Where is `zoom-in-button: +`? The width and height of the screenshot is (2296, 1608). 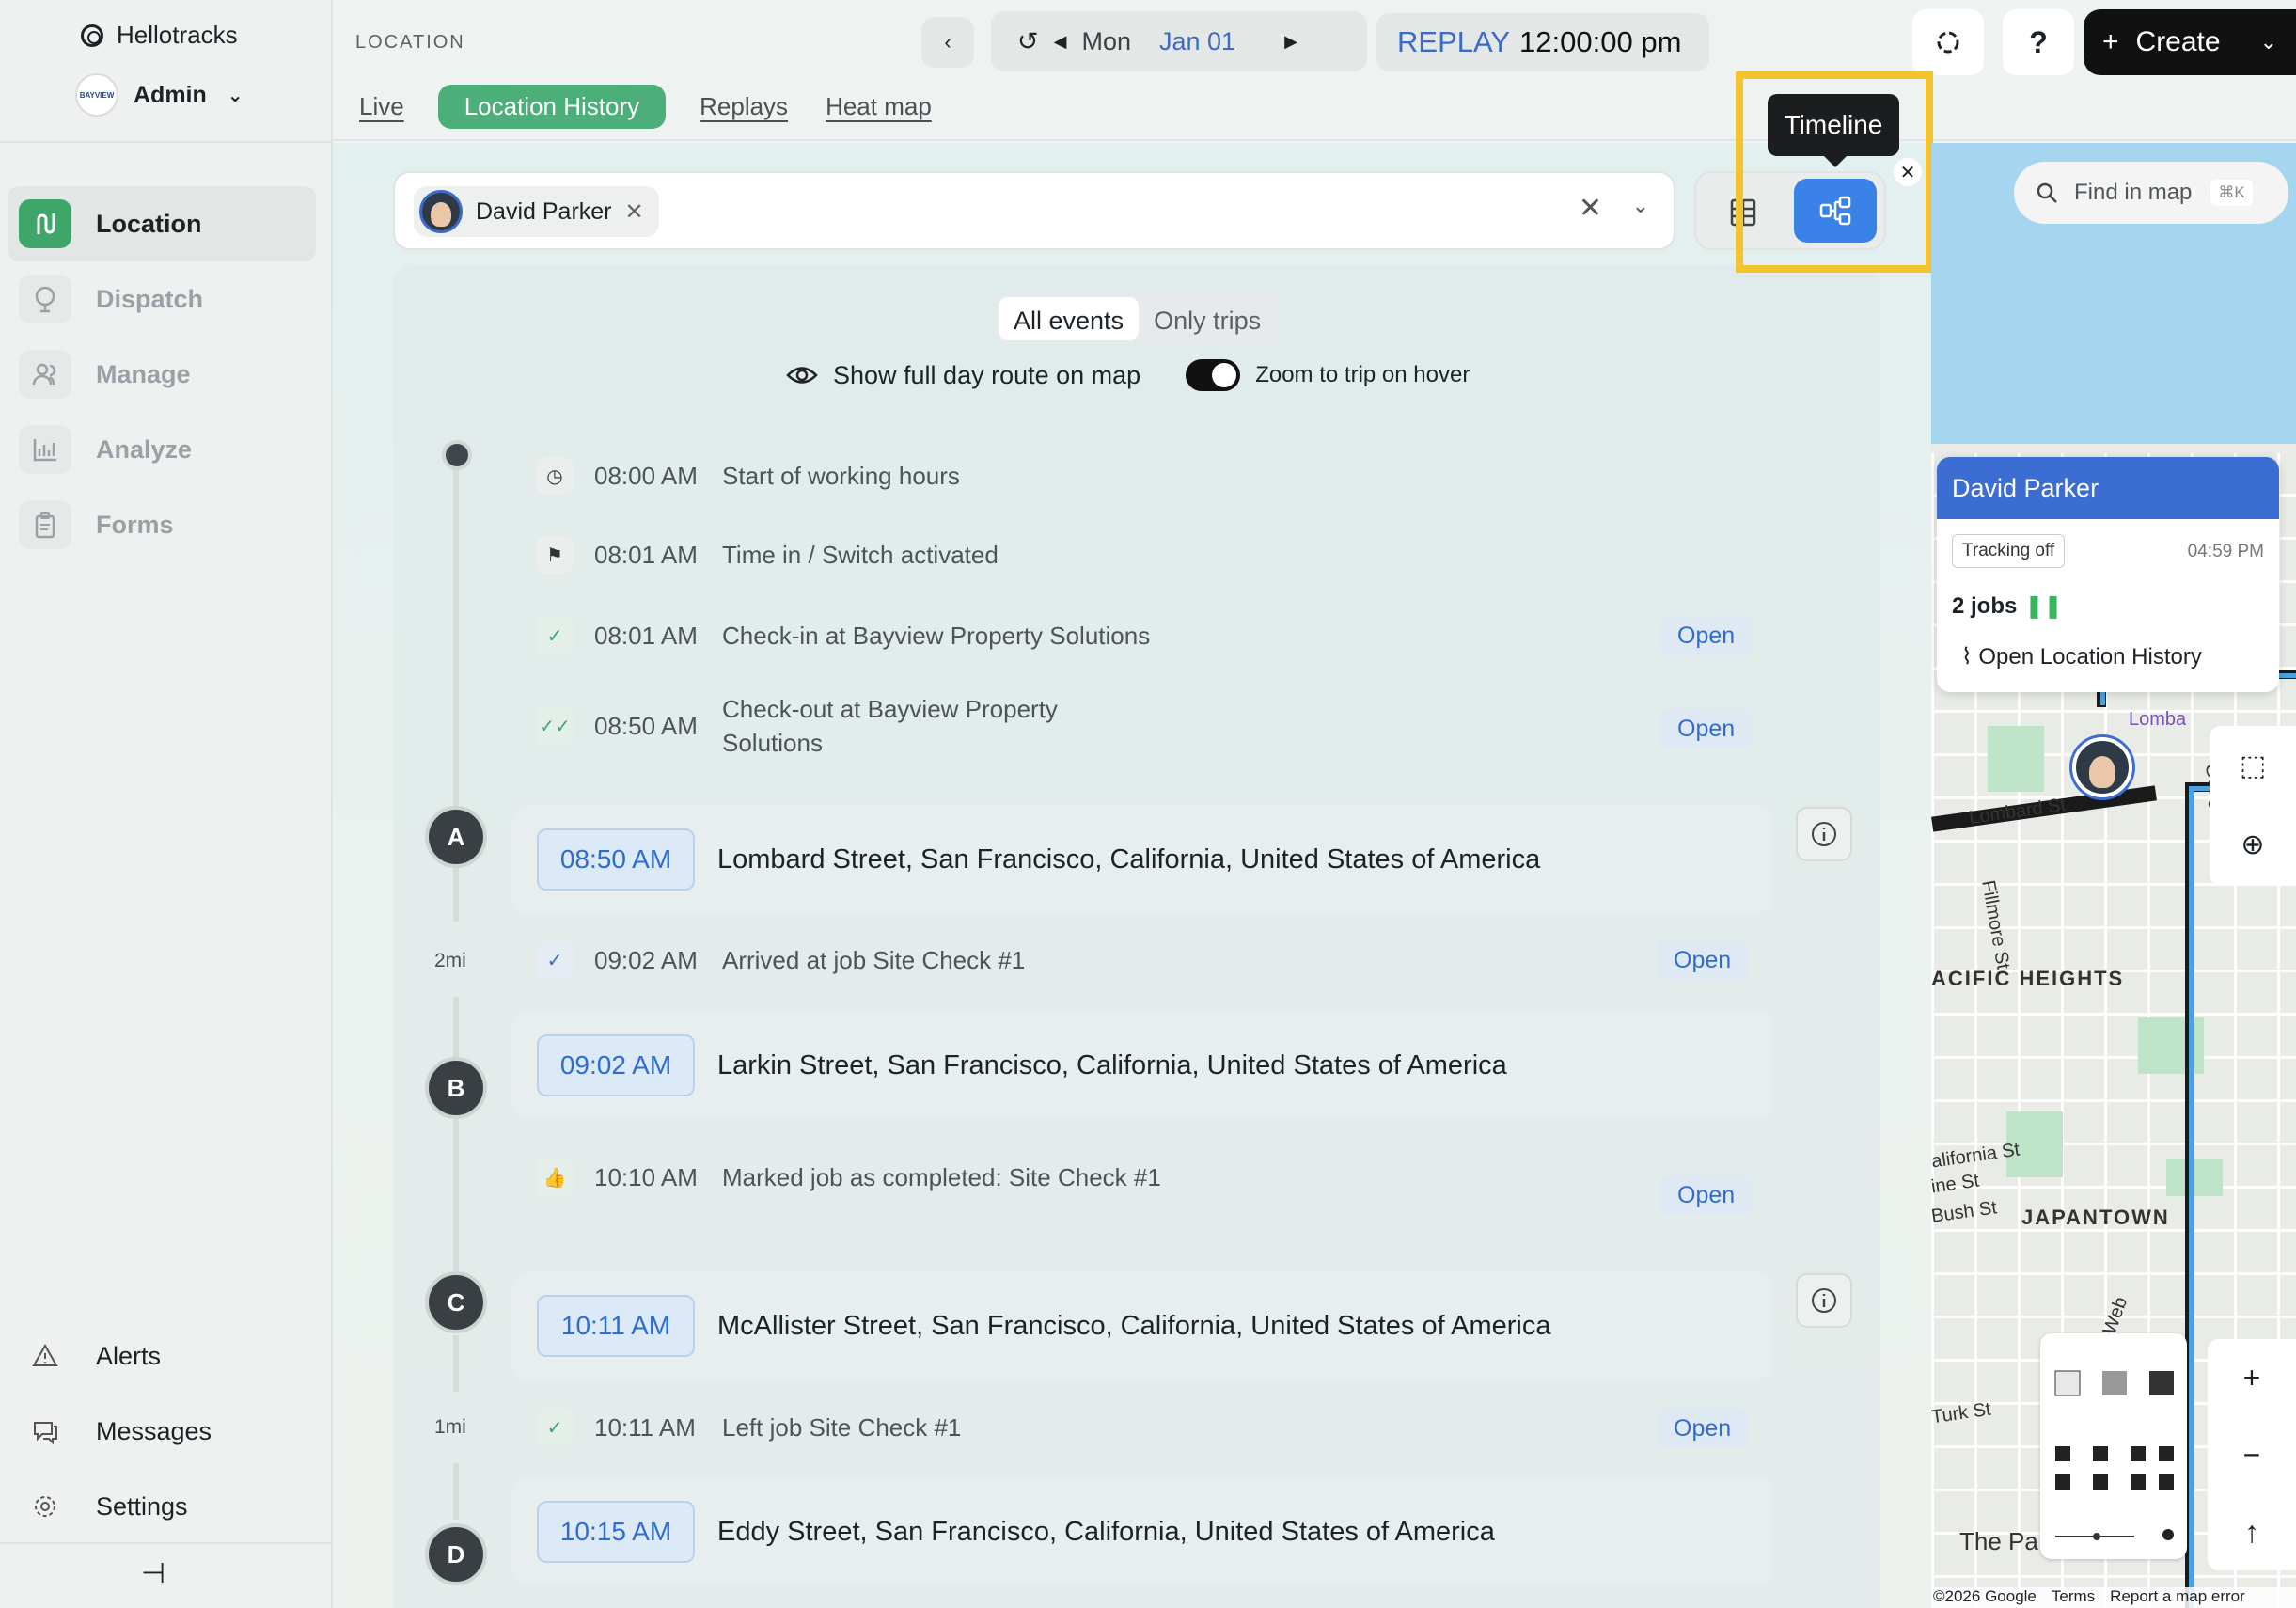
zoom-in-button: + is located at coordinates (2252, 1377).